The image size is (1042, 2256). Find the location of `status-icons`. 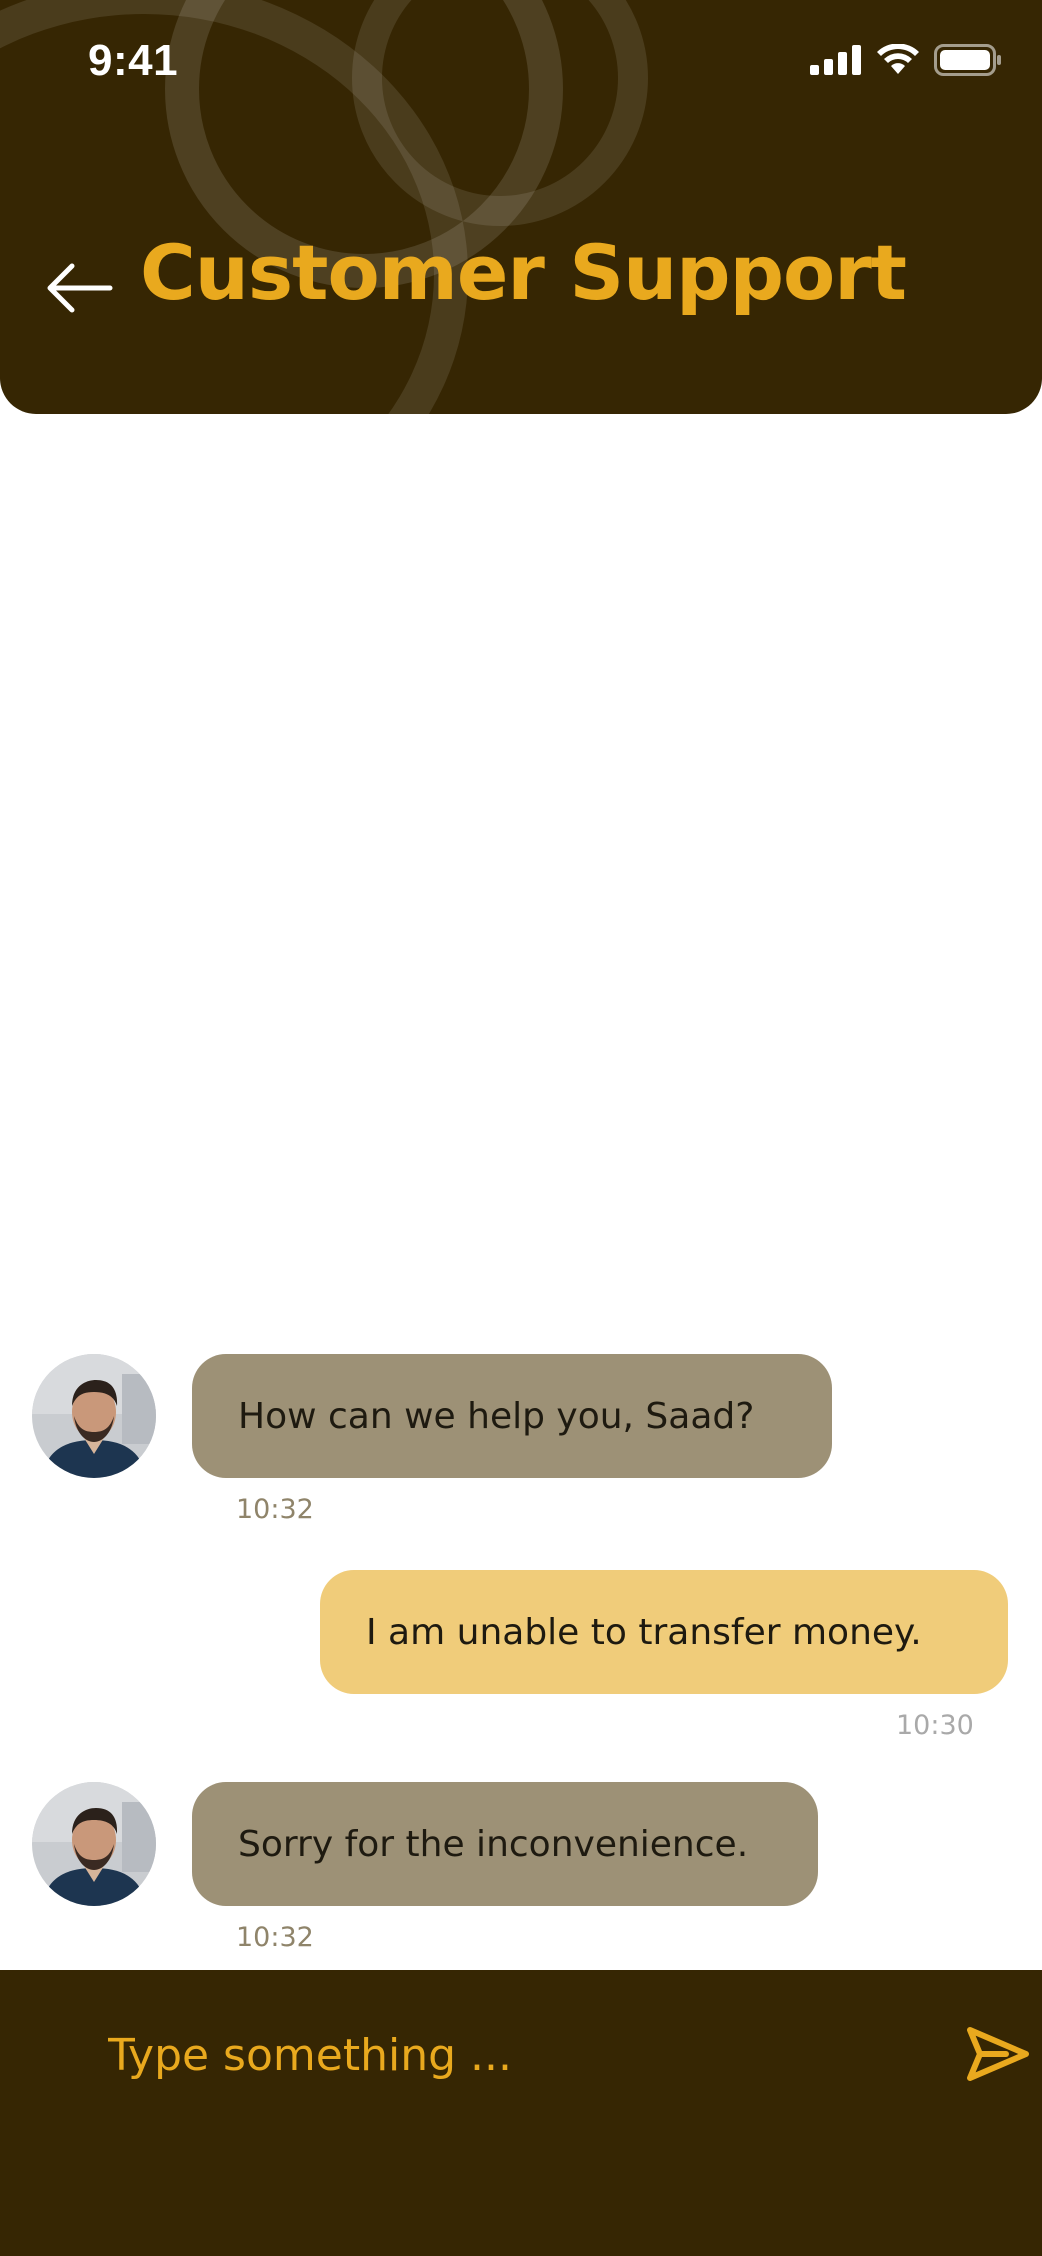

status-icons is located at coordinates (906, 60).